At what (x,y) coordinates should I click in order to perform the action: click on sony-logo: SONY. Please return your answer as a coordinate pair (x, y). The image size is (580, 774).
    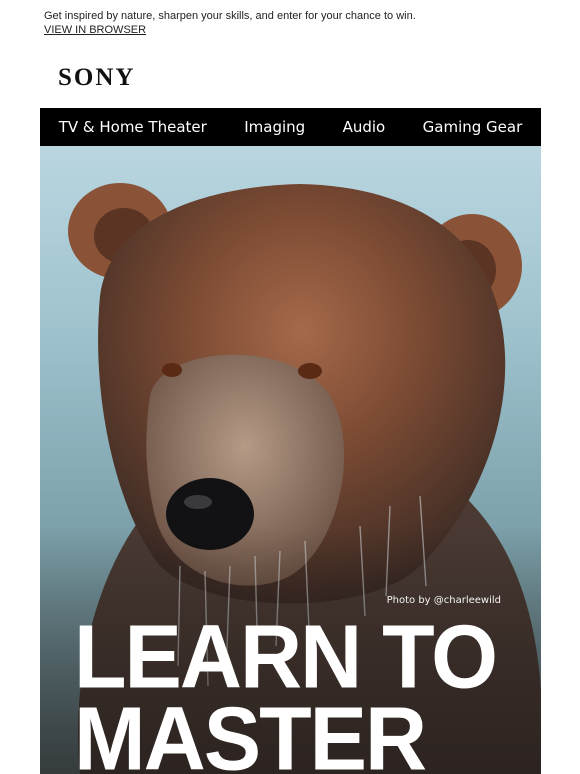
    Looking at the image, I should click on (96, 78).